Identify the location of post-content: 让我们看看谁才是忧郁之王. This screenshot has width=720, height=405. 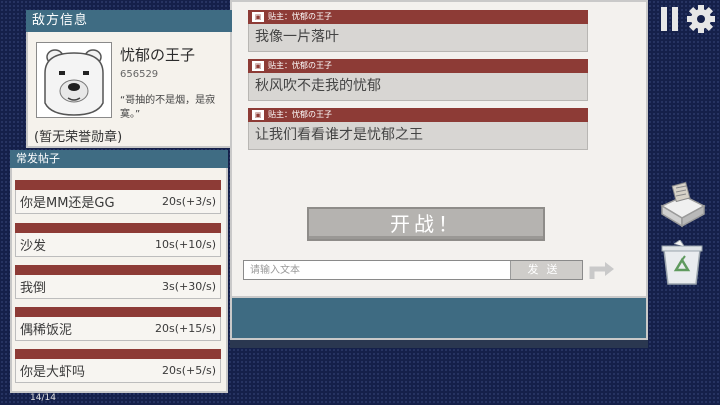
(418, 136).